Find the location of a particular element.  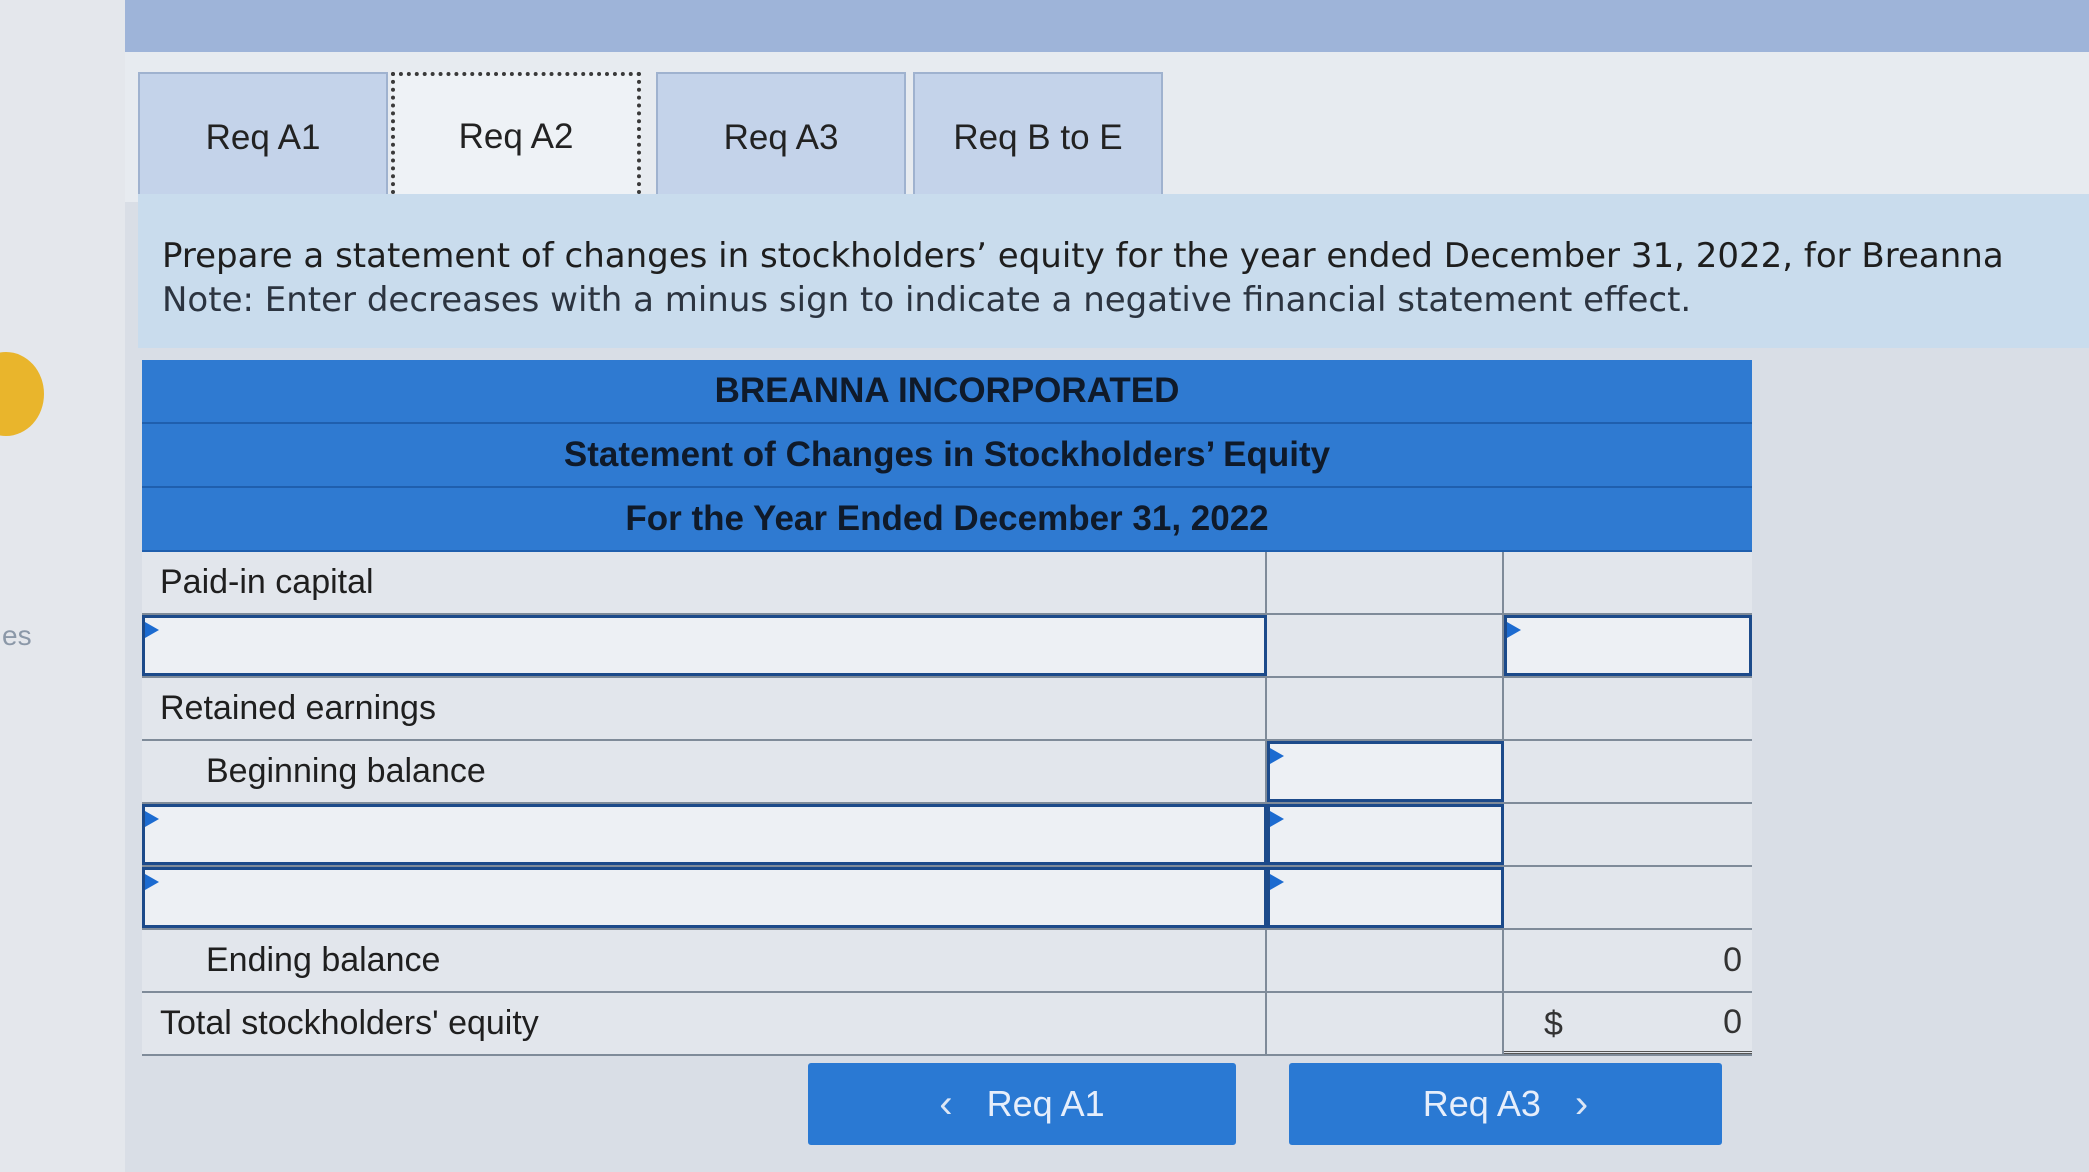

tab-req-a2: Req A2 is located at coordinates (516, 137).